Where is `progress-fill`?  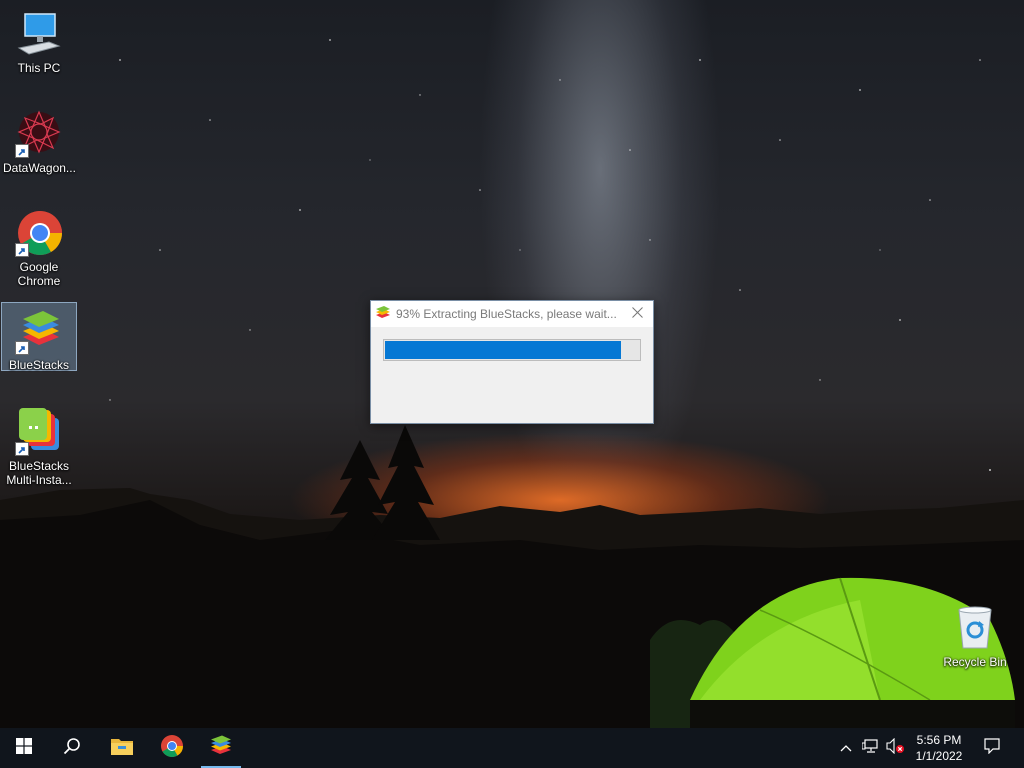 progress-fill is located at coordinates (503, 350).